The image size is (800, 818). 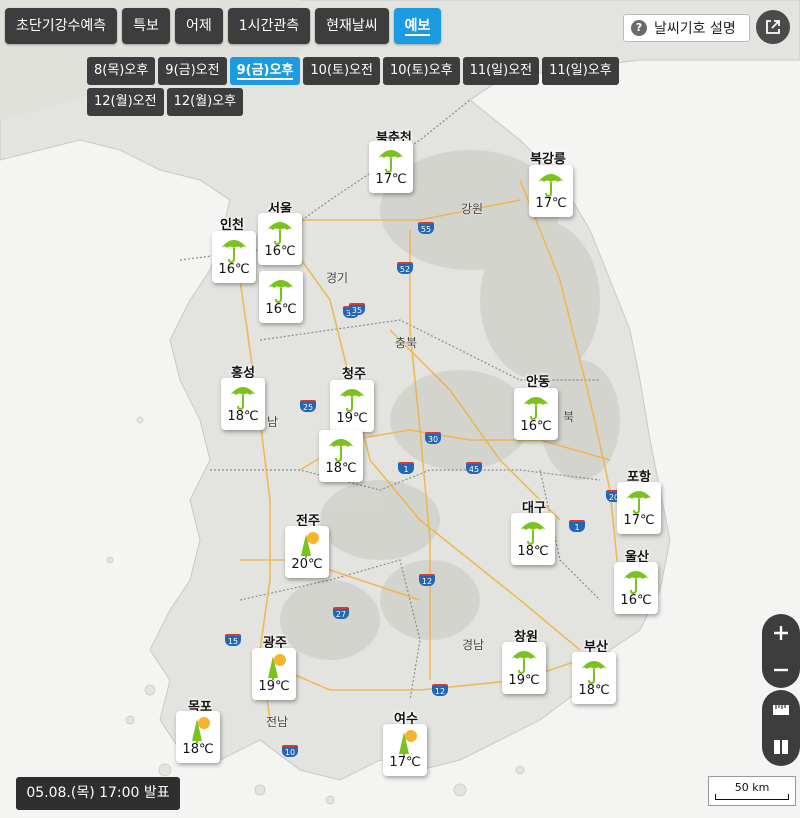 What do you see at coordinates (752, 787) in the screenshot?
I see `scale-label: 50 km` at bounding box center [752, 787].